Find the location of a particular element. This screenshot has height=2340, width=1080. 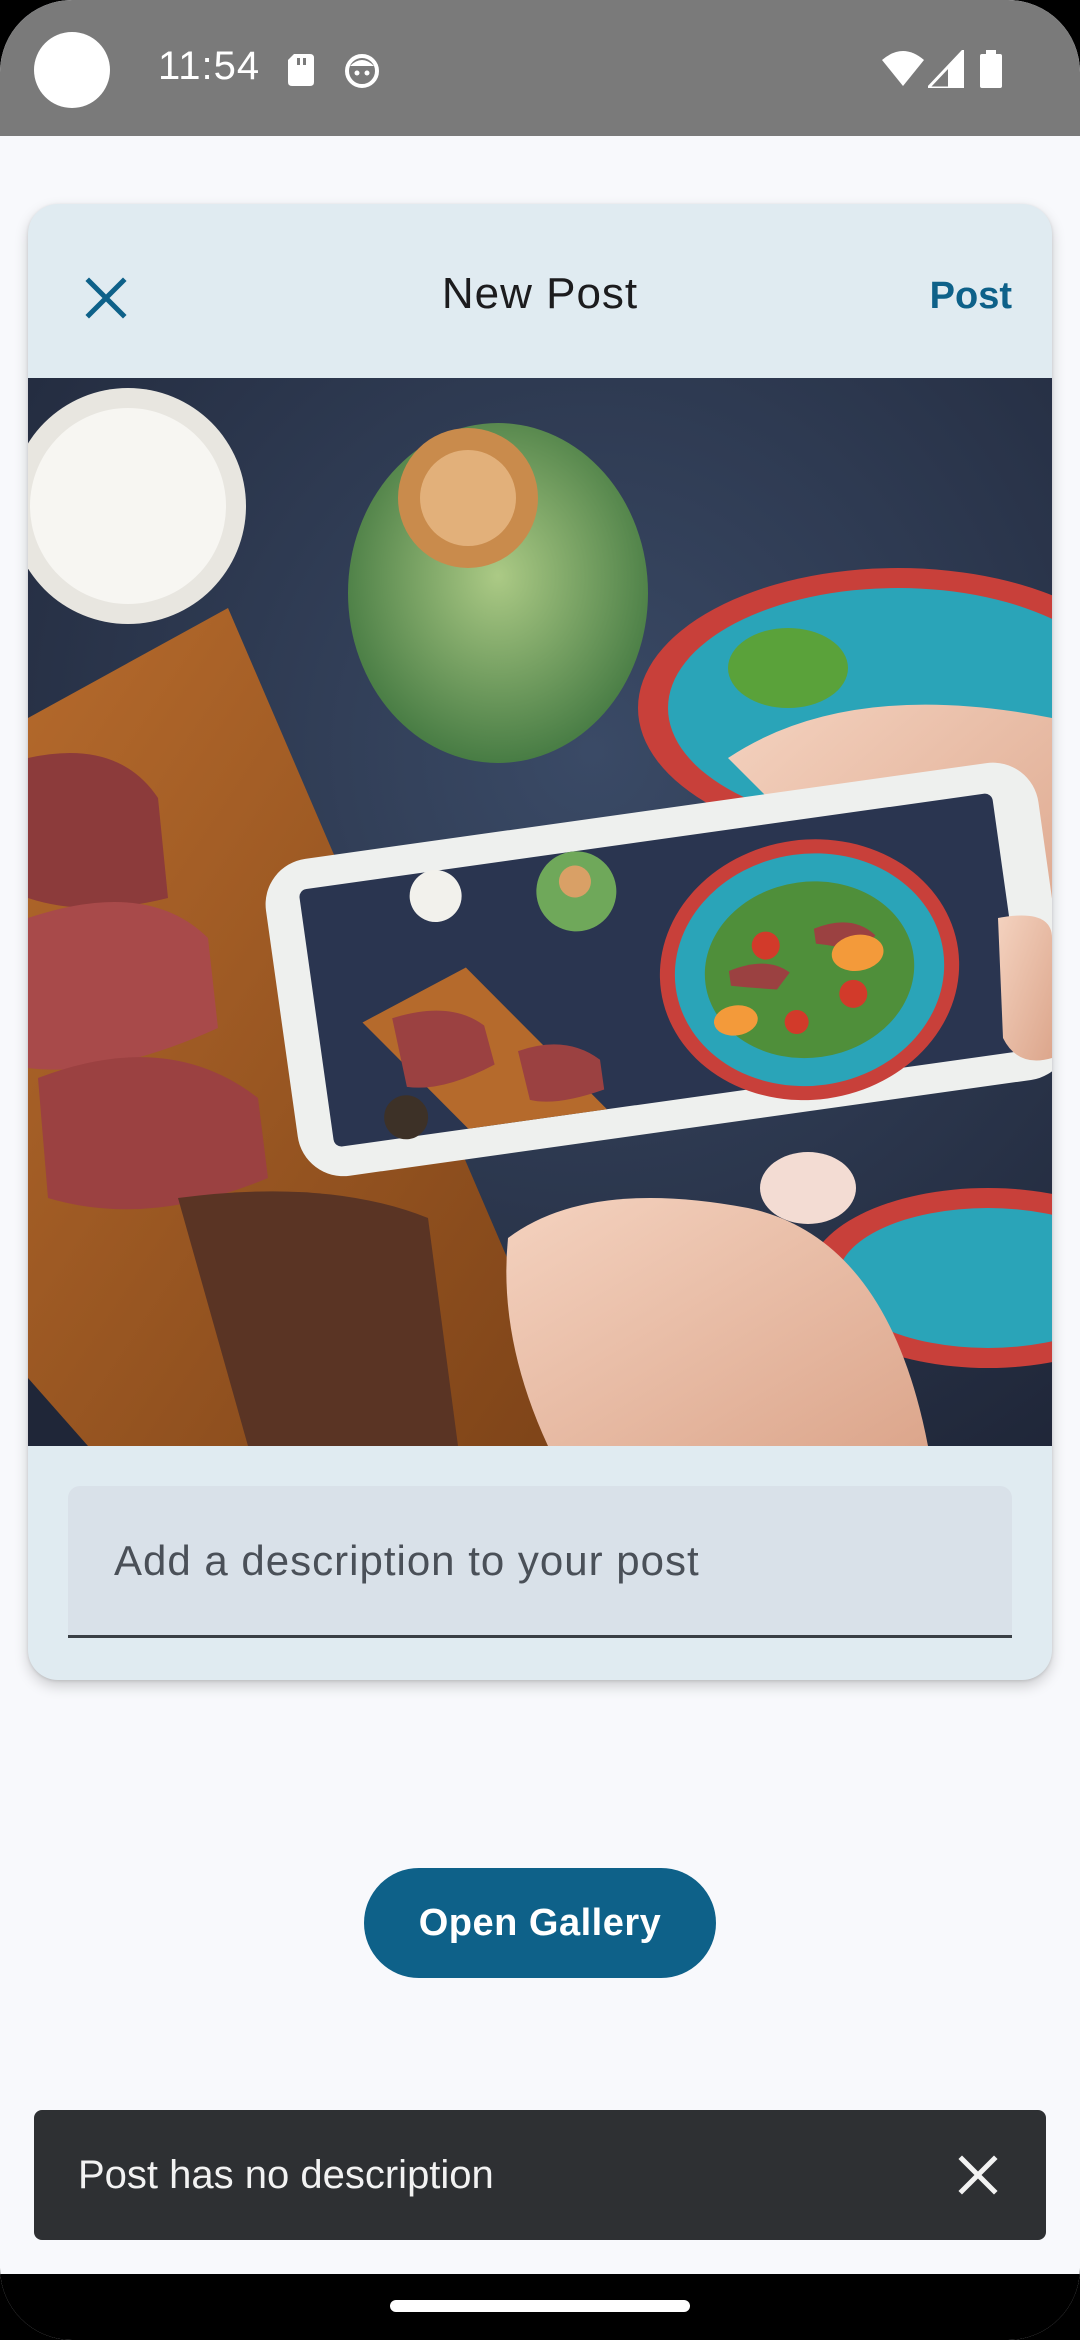

description-input is located at coordinates (540, 1560).